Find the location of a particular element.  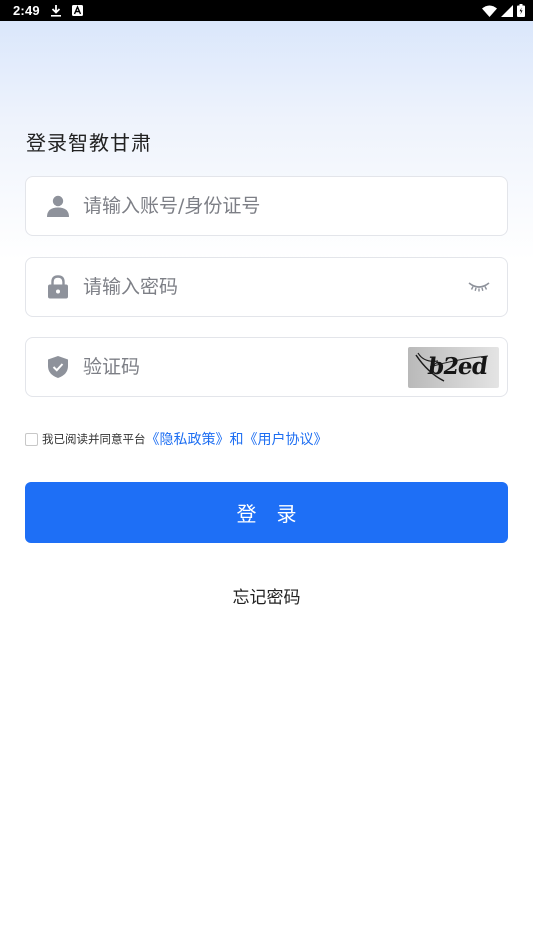

account-input is located at coordinates (238, 206).